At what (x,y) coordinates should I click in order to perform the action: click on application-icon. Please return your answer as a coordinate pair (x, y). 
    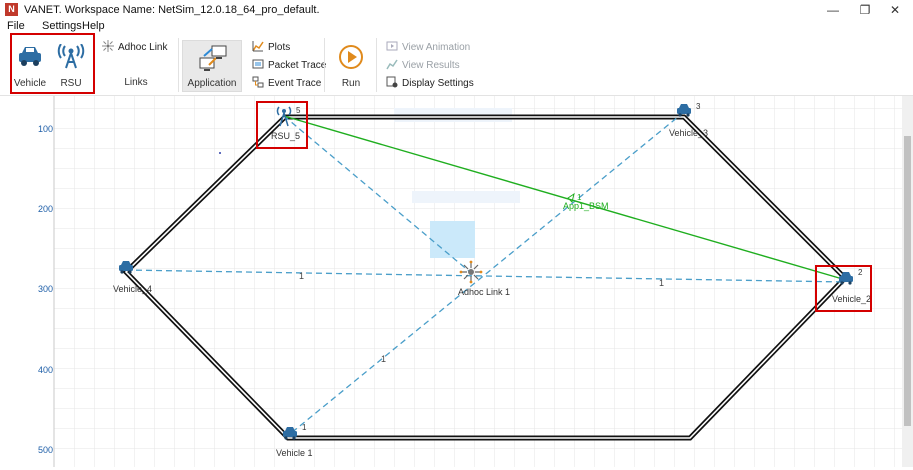
    Looking at the image, I should click on (213, 58).